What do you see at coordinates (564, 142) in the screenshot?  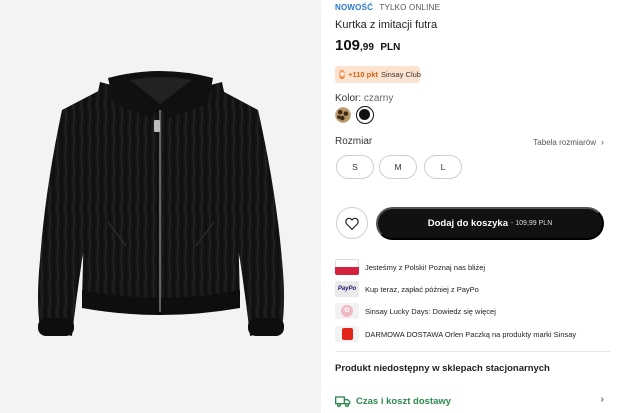 I see `size-table-label: Tabela rozmiarów` at bounding box center [564, 142].